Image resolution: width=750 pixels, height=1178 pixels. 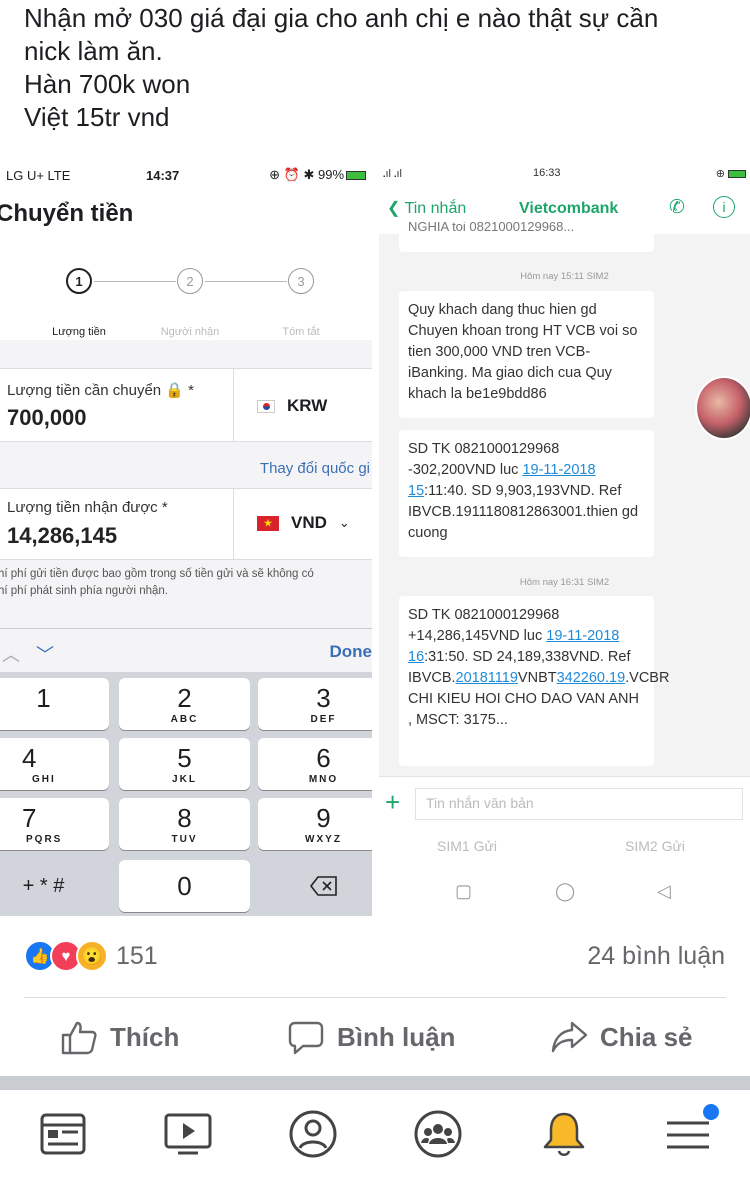 What do you see at coordinates (43, 886) in the screenshot?
I see `key-digit: + * #` at bounding box center [43, 886].